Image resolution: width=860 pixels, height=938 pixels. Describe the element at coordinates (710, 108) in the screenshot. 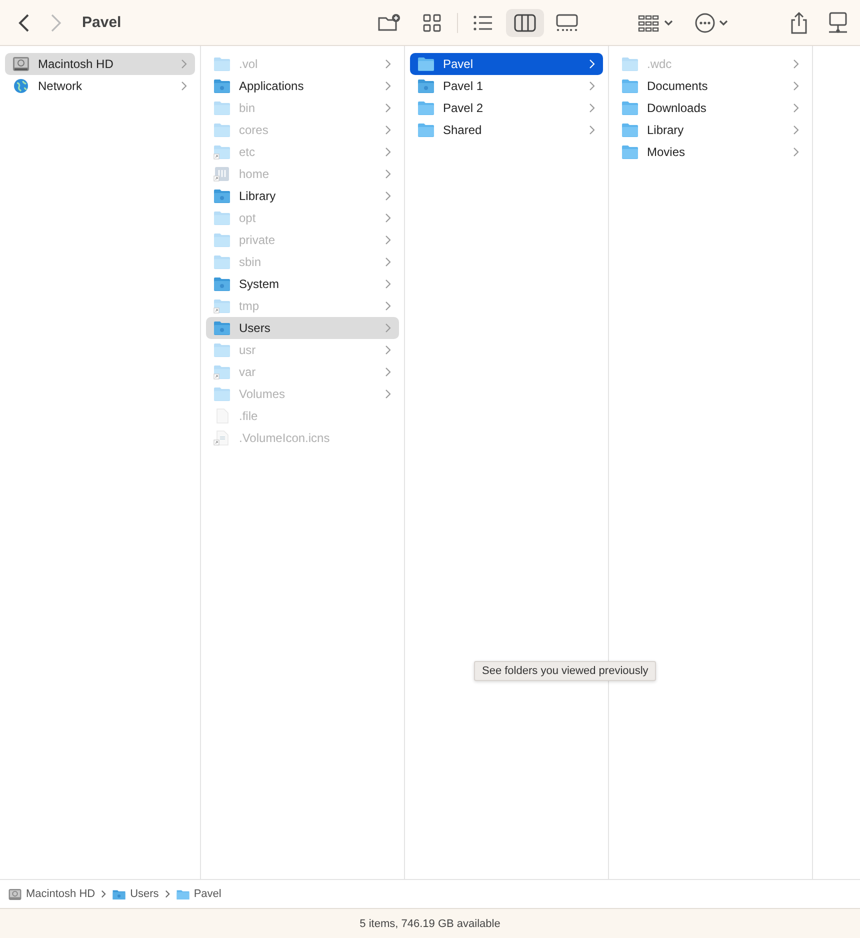

I see `file-row: Downloads` at that location.